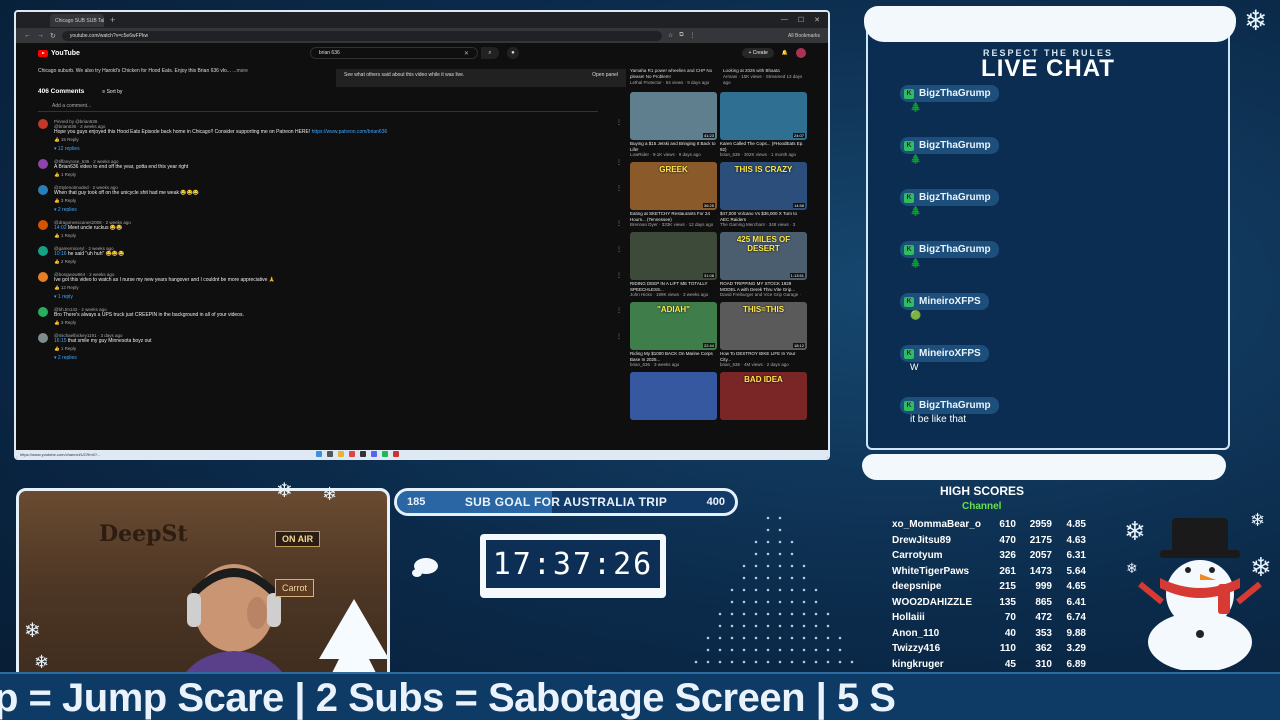  I want to click on taskbar-app-icon, so click(396, 454).